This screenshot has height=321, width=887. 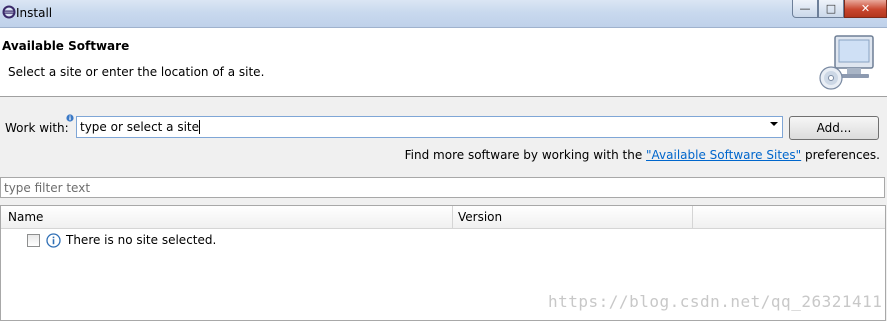 What do you see at coordinates (9, 12) in the screenshot?
I see `eclipse-icon` at bounding box center [9, 12].